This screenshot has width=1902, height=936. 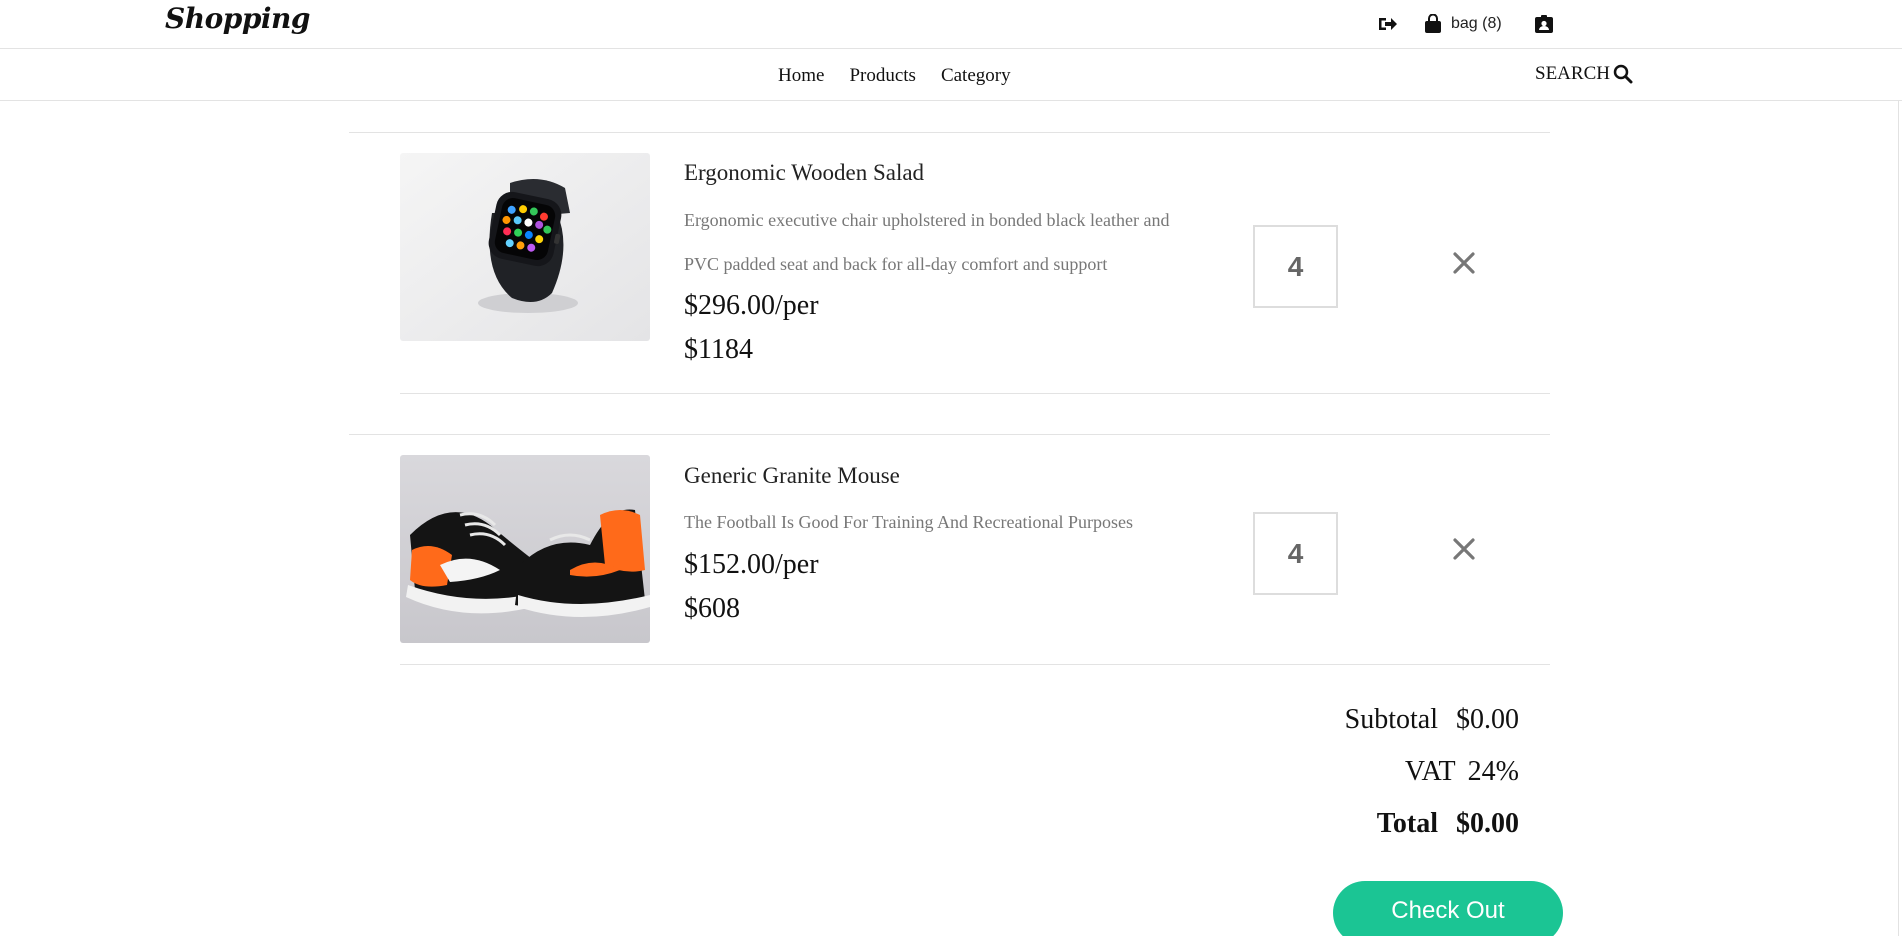 I want to click on vat-row: VAT 24%, so click(x=1462, y=772).